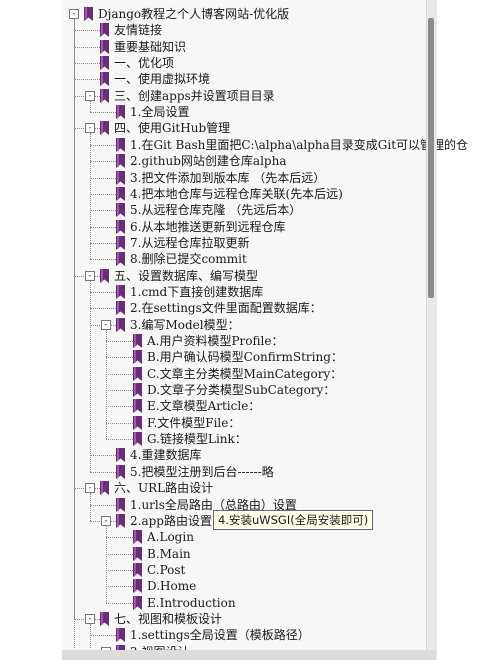 The image size is (500, 667). Describe the element at coordinates (213, 79) in the screenshot. I see `bookmark-item: 一、使用虚拟环境` at that location.